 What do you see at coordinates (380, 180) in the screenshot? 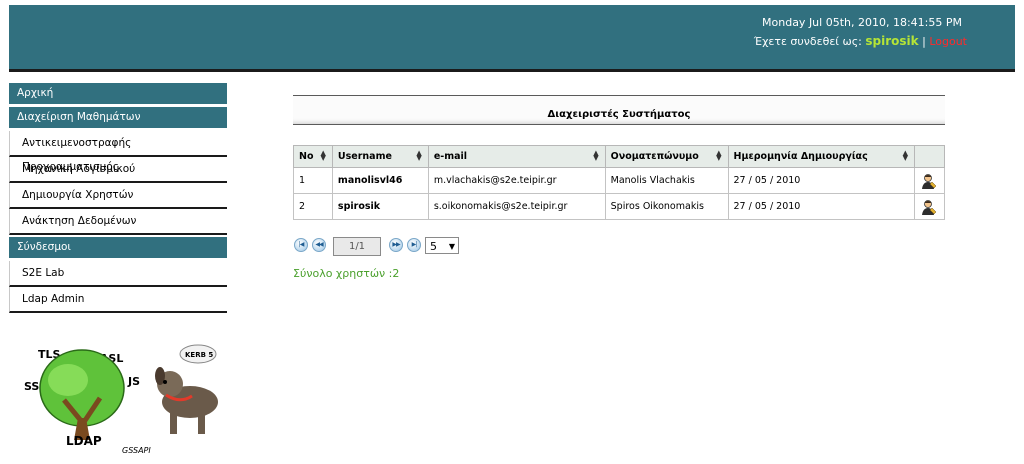
I see `cell-username: manolisvl46` at bounding box center [380, 180].